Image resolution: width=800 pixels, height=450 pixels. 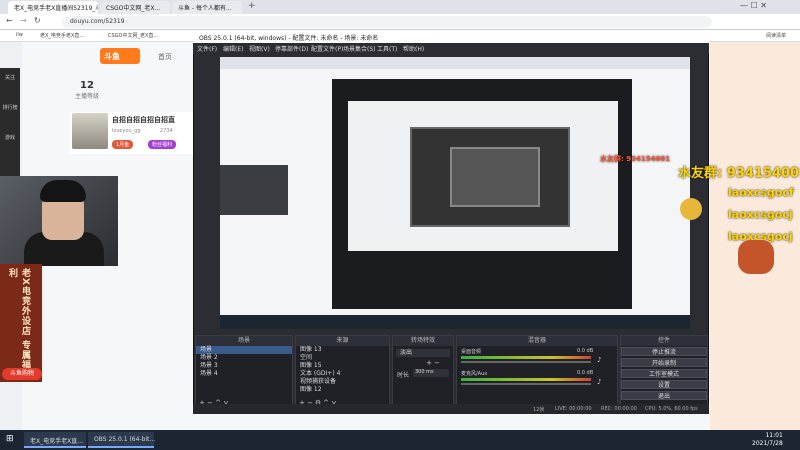 What do you see at coordinates (403, 375) in the screenshot?
I see `duration-label: 时长` at bounding box center [403, 375].